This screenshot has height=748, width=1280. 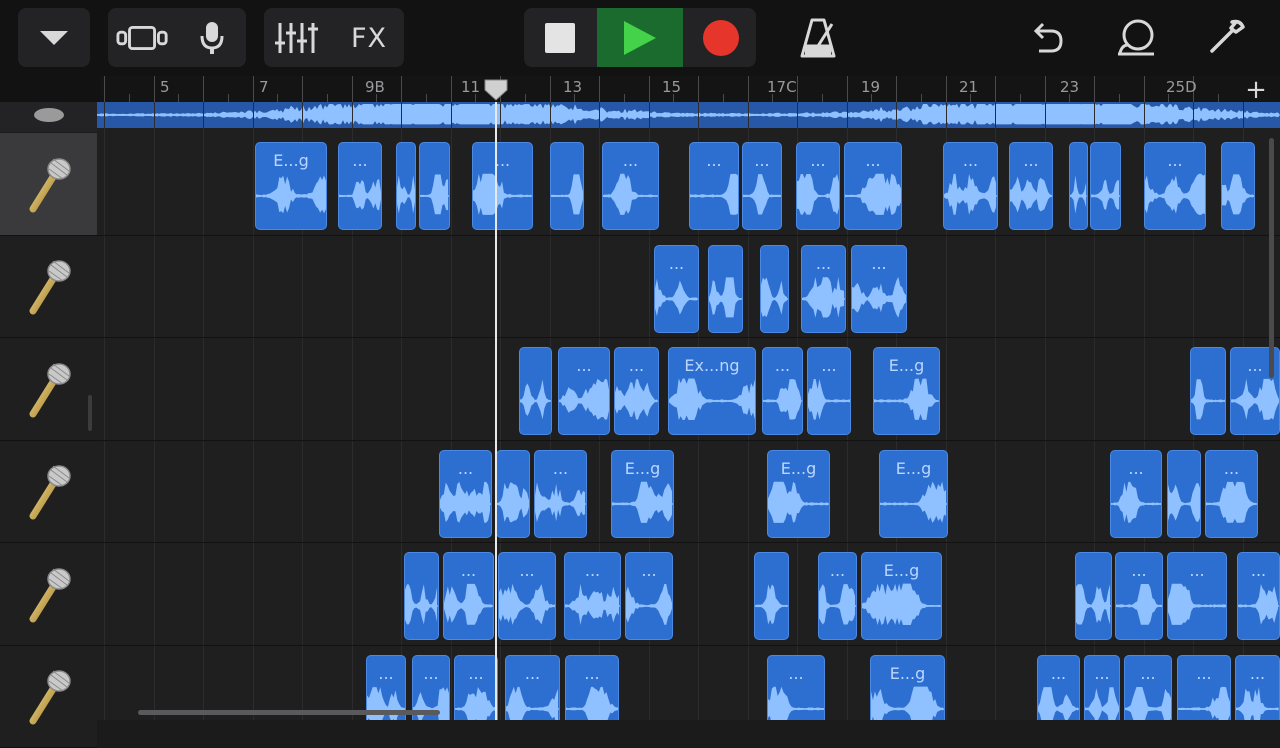 I want to click on wrench-icon, so click(x=1227, y=36).